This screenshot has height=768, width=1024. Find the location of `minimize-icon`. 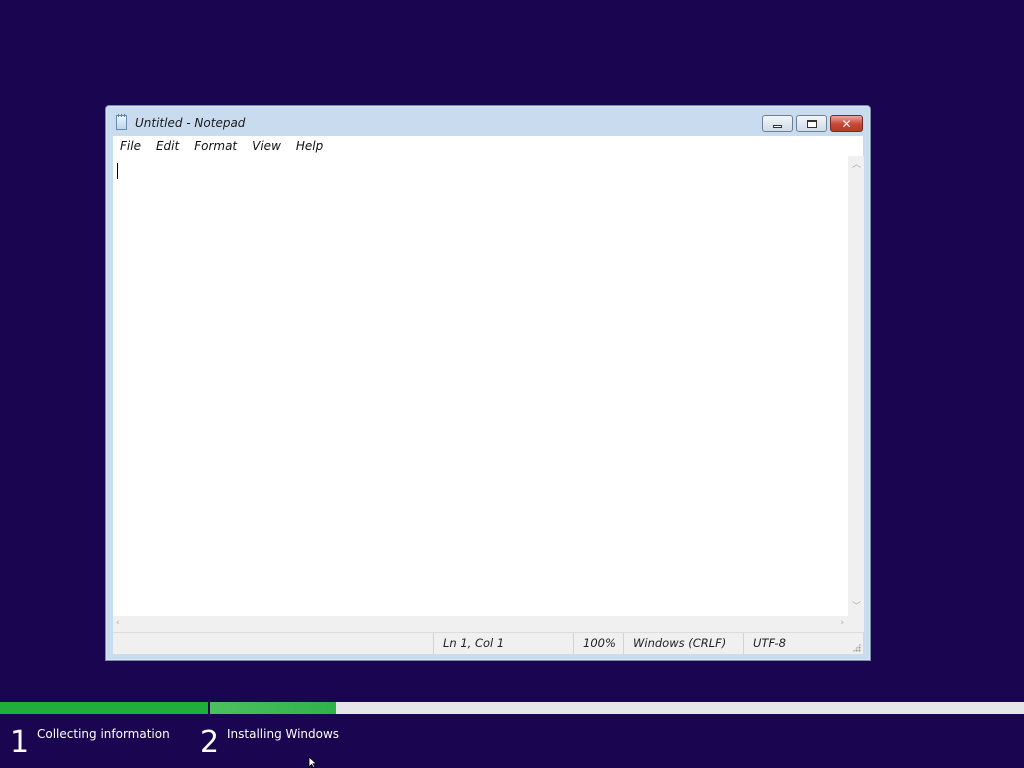

minimize-icon is located at coordinates (777, 126).